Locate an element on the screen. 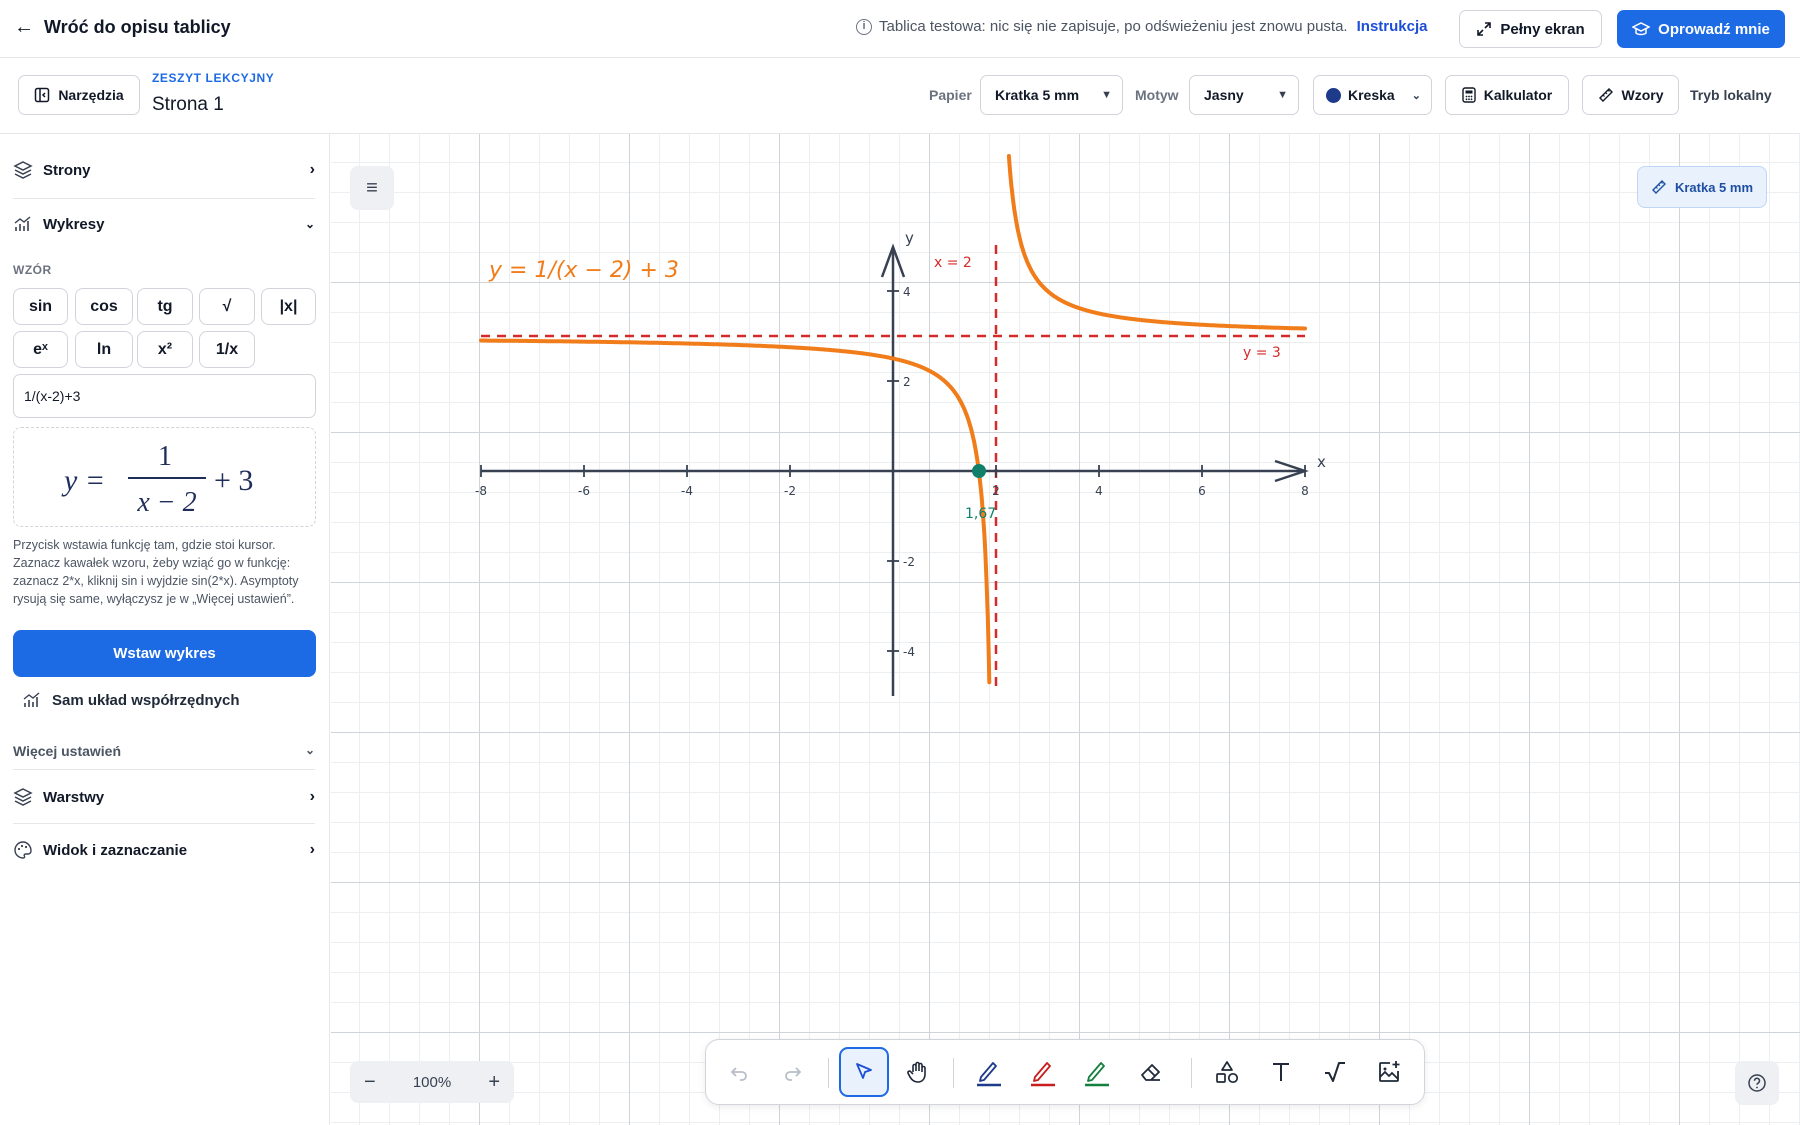 Image resolution: width=1800 pixels, height=1125 pixels. pen-tool-red is located at coordinates (1043, 1072).